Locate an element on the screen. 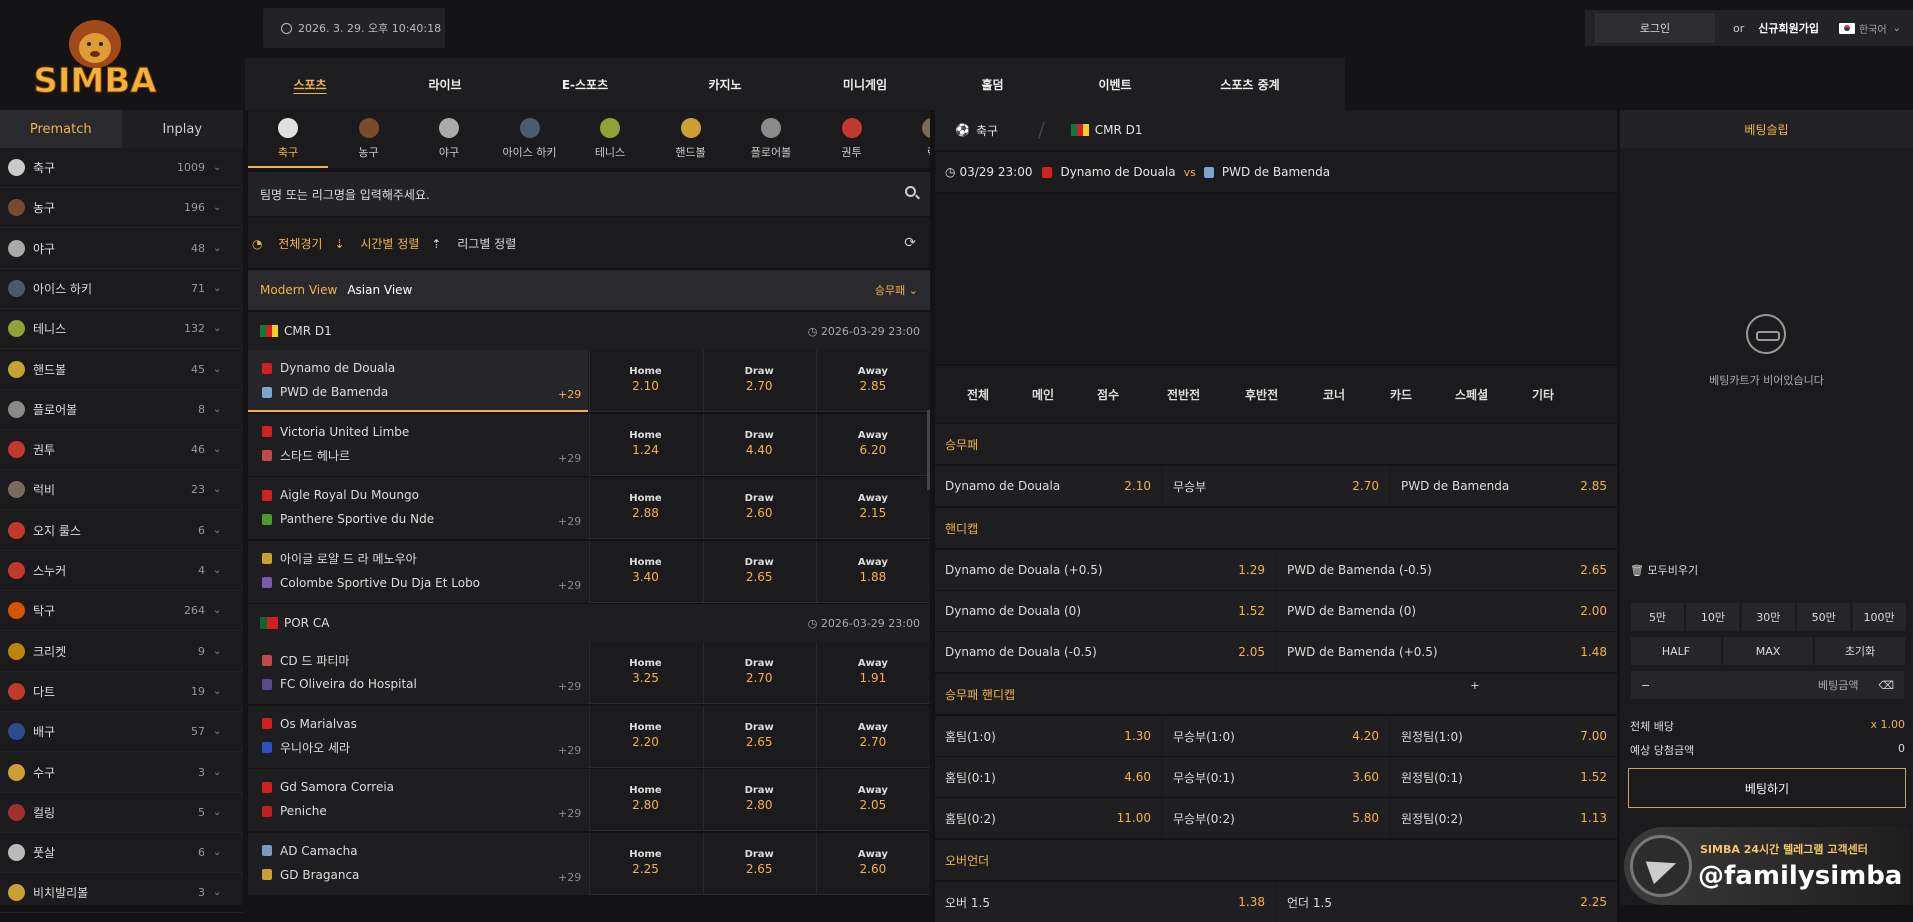 The height and width of the screenshot is (922, 1913). market-tab: 메인 is located at coordinates (1043, 394).